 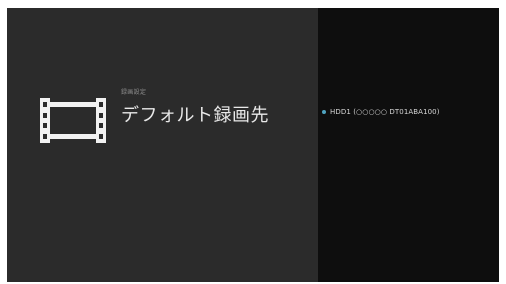 I want to click on page-title: デフォルト録画先, so click(x=195, y=115).